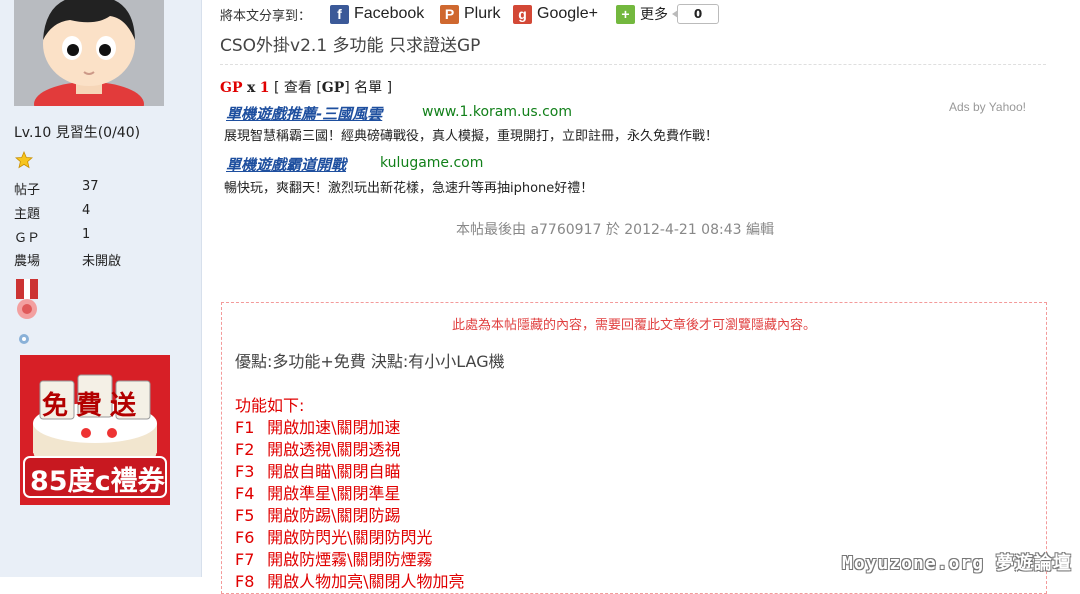 Image resolution: width=1080 pixels, height=594 pixels. What do you see at coordinates (654, 14) in the screenshot?
I see `share-more-label: 更多` at bounding box center [654, 14].